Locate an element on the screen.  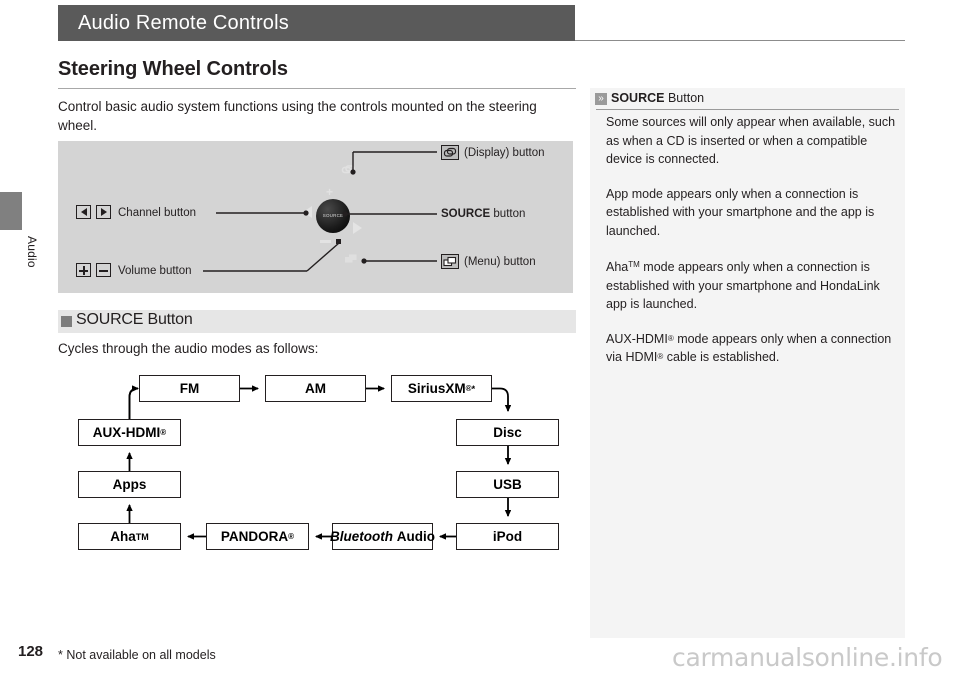
flow-node-aux-hdmi: AUX-HDMI ® is located at coordinates (129, 432).